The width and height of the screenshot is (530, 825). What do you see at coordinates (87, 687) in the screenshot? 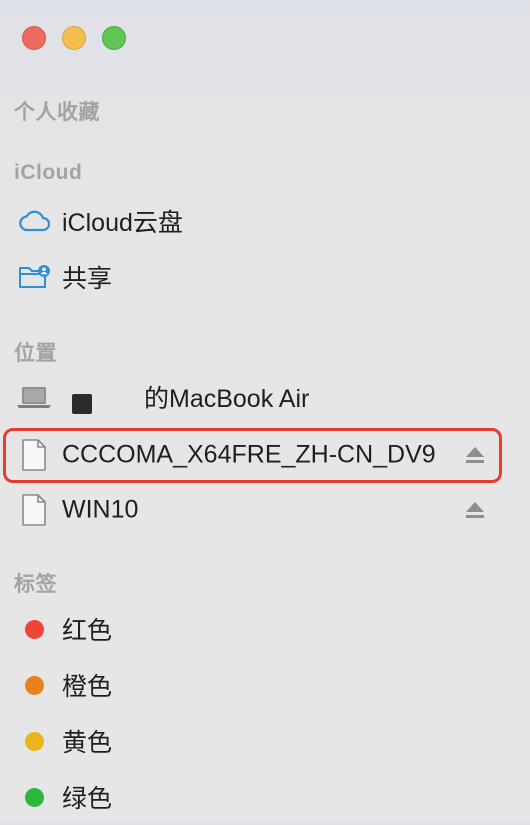
I see `sidebar-item-label: 橙色` at bounding box center [87, 687].